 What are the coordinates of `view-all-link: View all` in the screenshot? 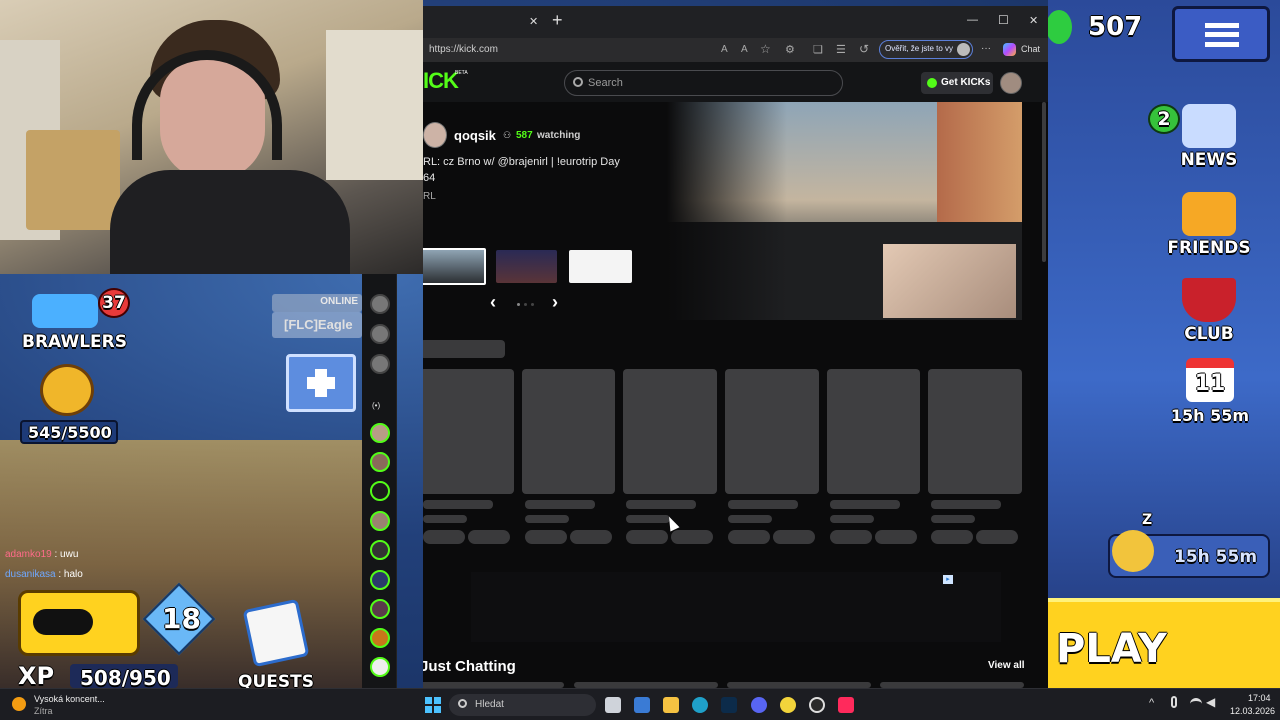 It's located at (1006, 665).